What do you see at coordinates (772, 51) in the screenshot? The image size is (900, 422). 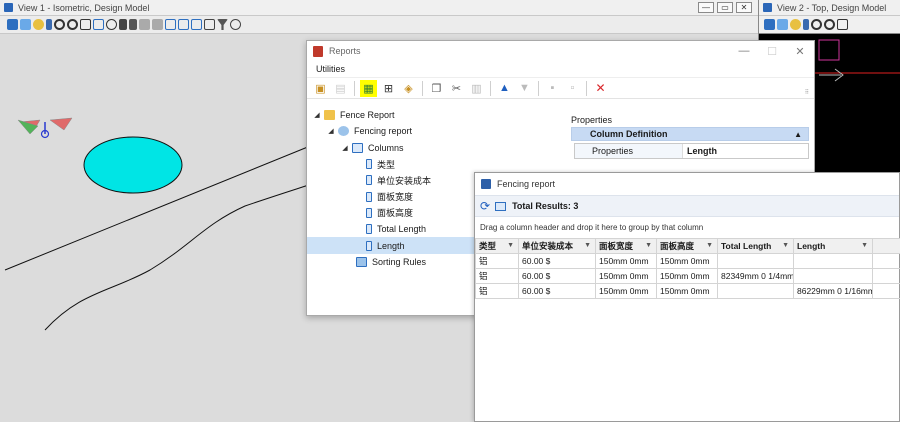 I see `maximize-button: ☐` at bounding box center [772, 51].